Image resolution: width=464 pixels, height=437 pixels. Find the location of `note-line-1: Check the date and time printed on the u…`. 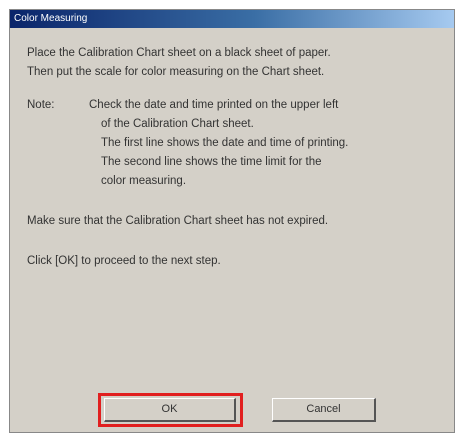

note-line-1: Check the date and time printed on the u… is located at coordinates (214, 105).